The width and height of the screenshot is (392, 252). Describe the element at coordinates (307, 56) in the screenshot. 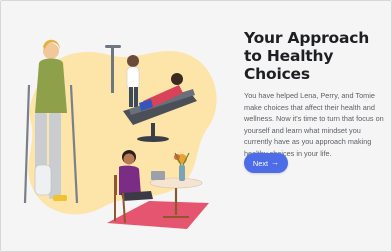

I see `page-title: Your Approach to Healthy Choices` at that location.